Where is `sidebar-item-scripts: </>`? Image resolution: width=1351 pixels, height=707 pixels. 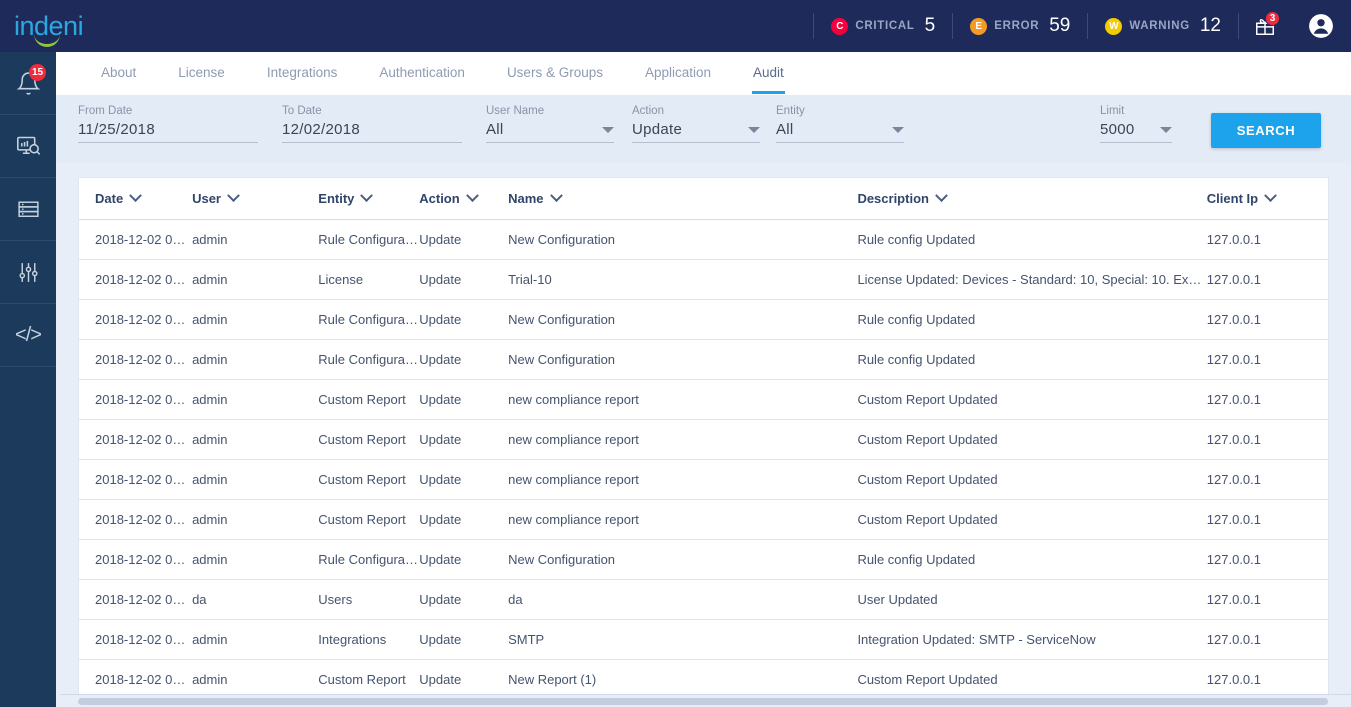 sidebar-item-scripts: </> is located at coordinates (28, 335).